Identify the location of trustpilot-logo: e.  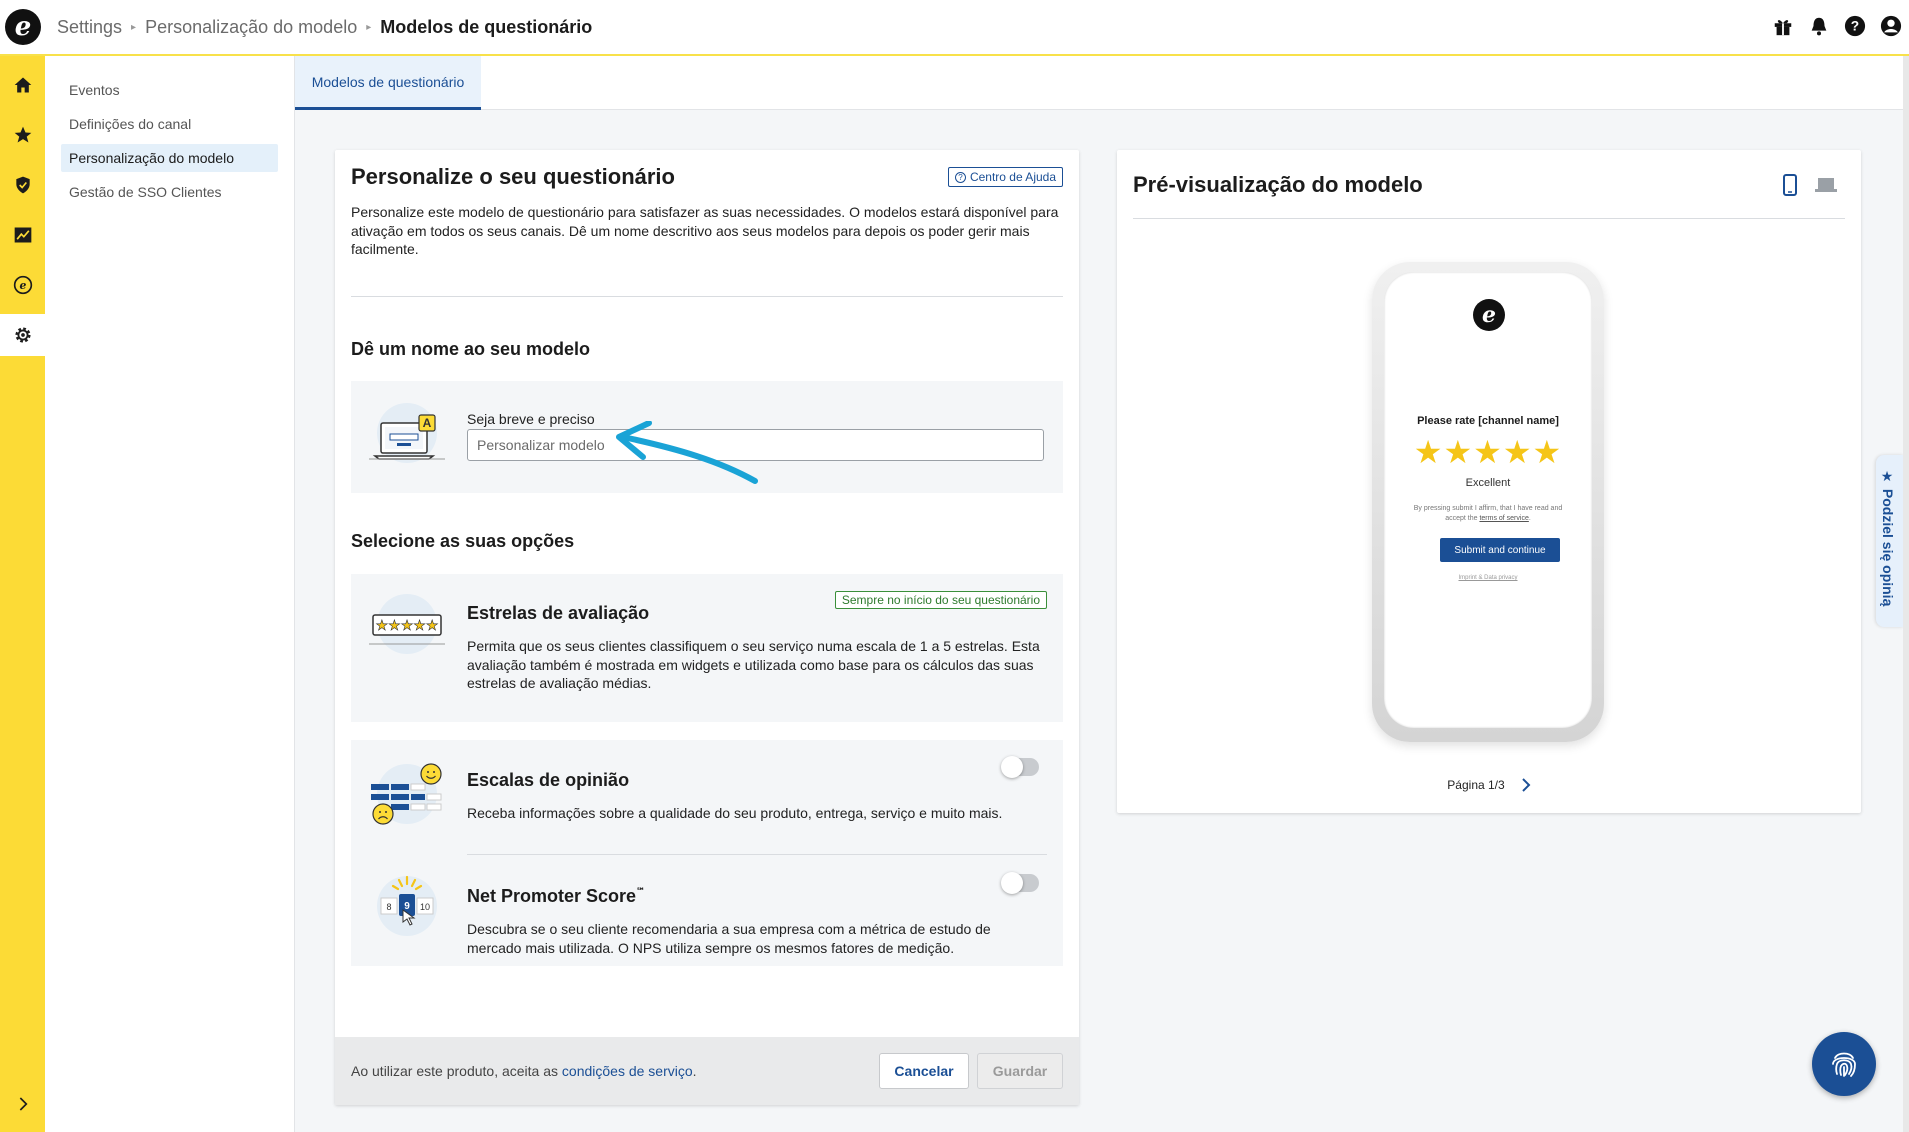
(23, 27).